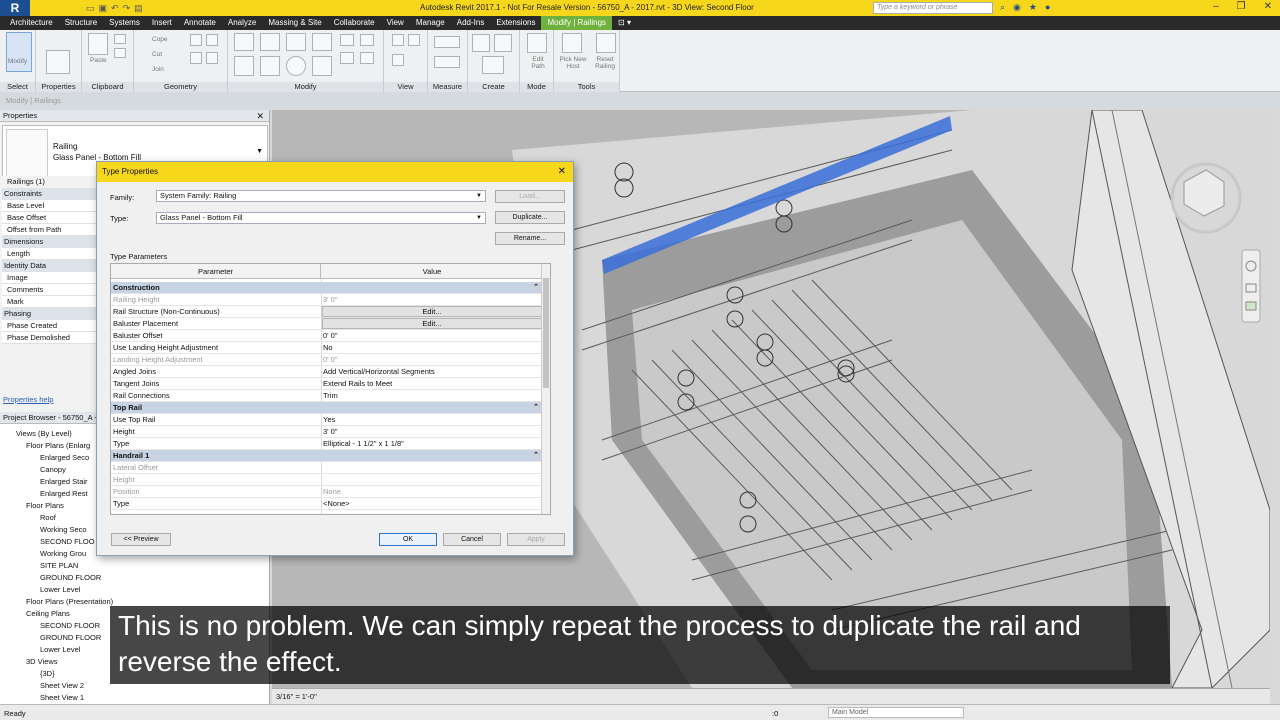 The width and height of the screenshot is (1280, 720). I want to click on parameter-row: Railing Height 3' 0", so click(327, 300).